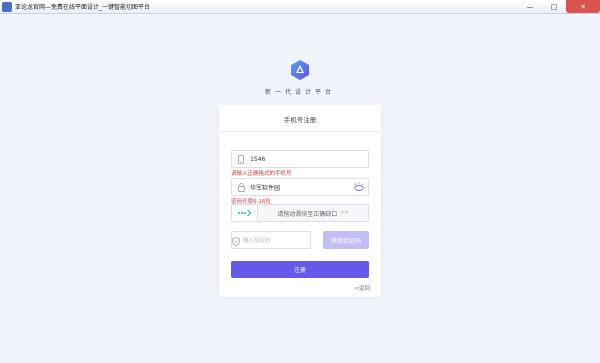  Describe the element at coordinates (7, 6) in the screenshot. I see `app-icon` at that location.